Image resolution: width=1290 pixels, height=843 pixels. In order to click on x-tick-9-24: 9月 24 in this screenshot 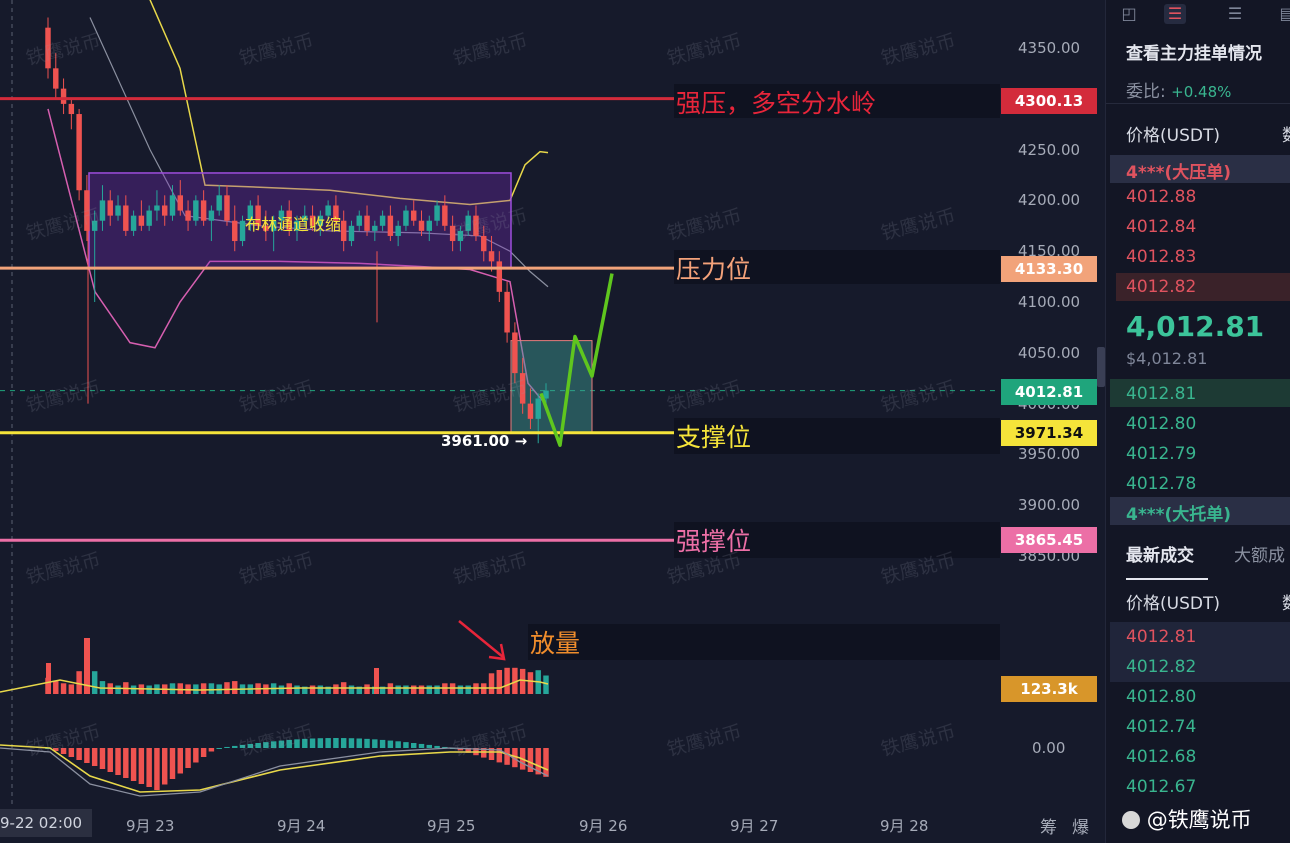, I will do `click(301, 826)`.